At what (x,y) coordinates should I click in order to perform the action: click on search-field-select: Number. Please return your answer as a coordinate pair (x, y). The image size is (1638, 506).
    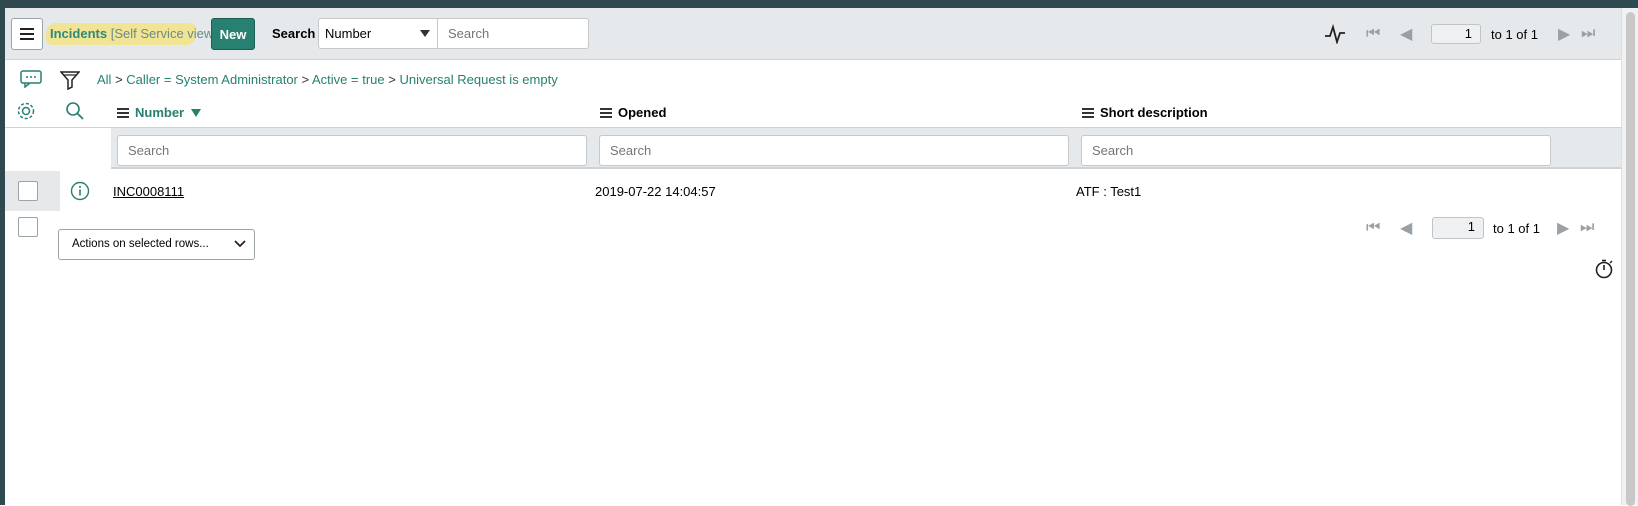
    Looking at the image, I should click on (378, 33).